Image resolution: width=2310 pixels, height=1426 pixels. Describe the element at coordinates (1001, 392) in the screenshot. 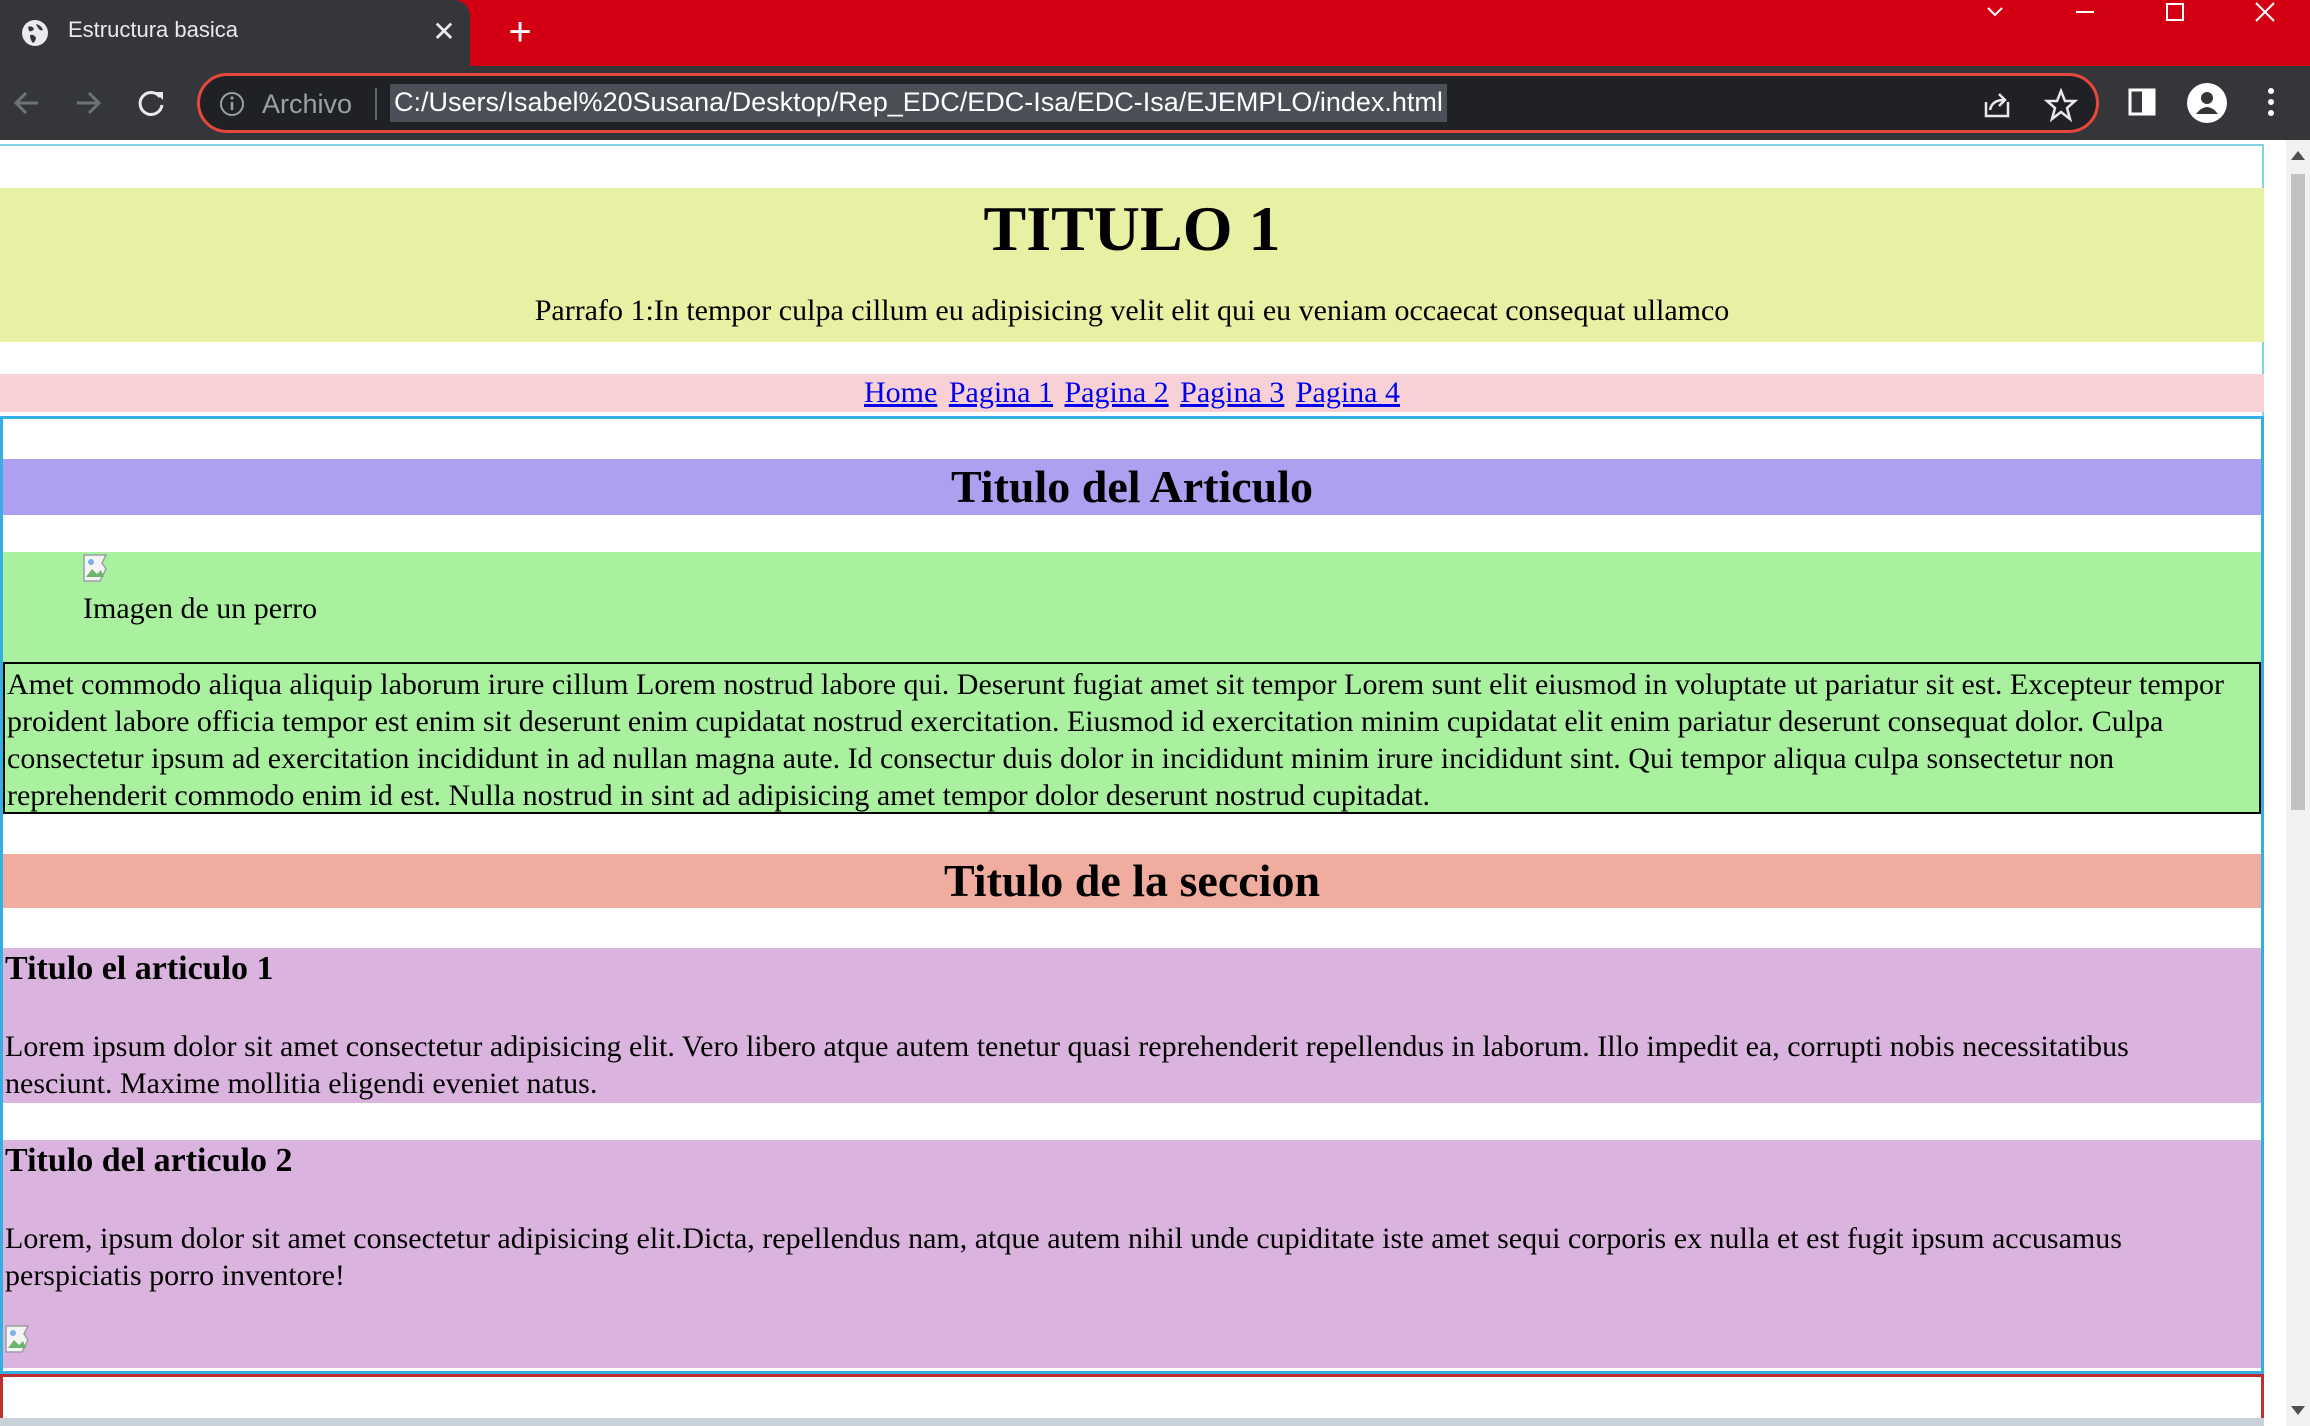

I see `nav-link-pagina-1: Pagina 1` at that location.